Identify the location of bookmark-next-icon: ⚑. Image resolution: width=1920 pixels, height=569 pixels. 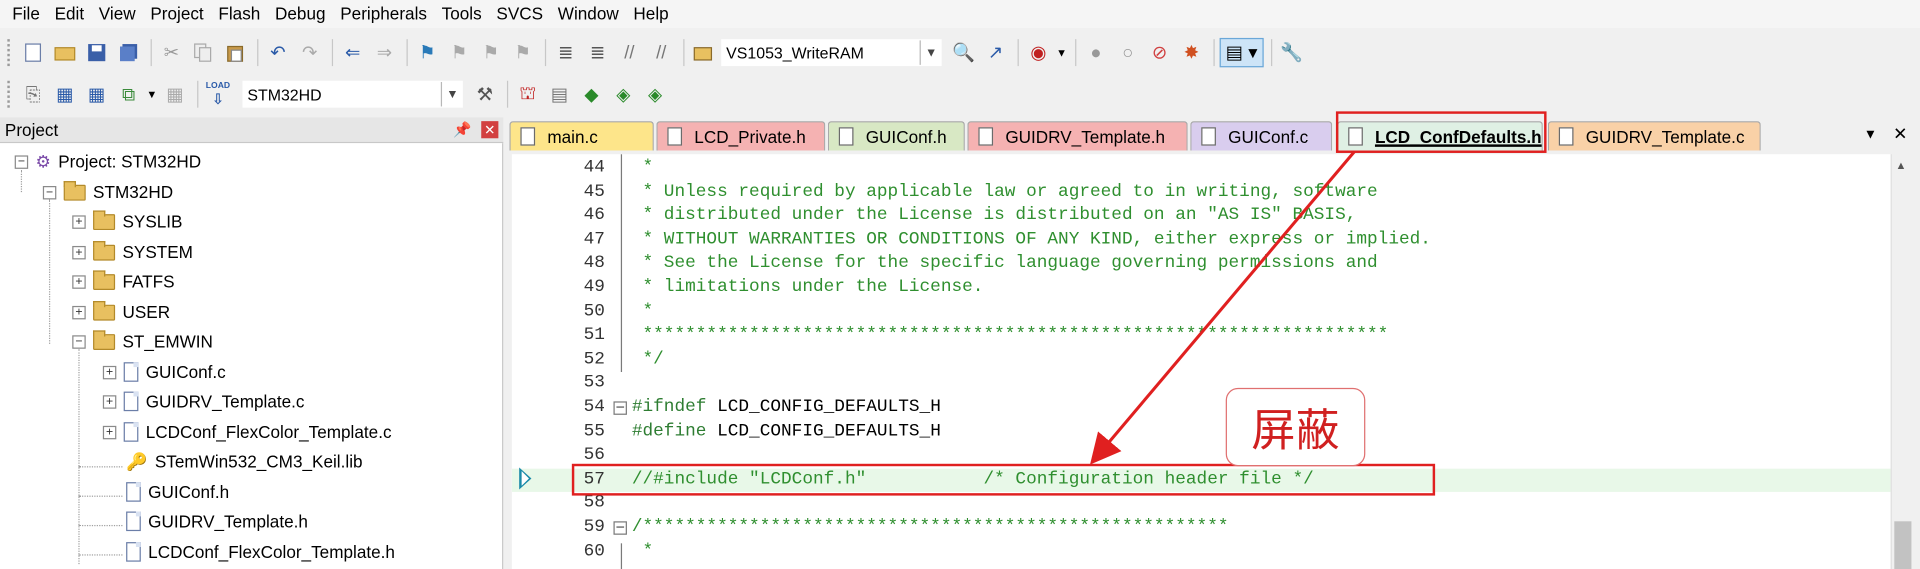
(490, 52).